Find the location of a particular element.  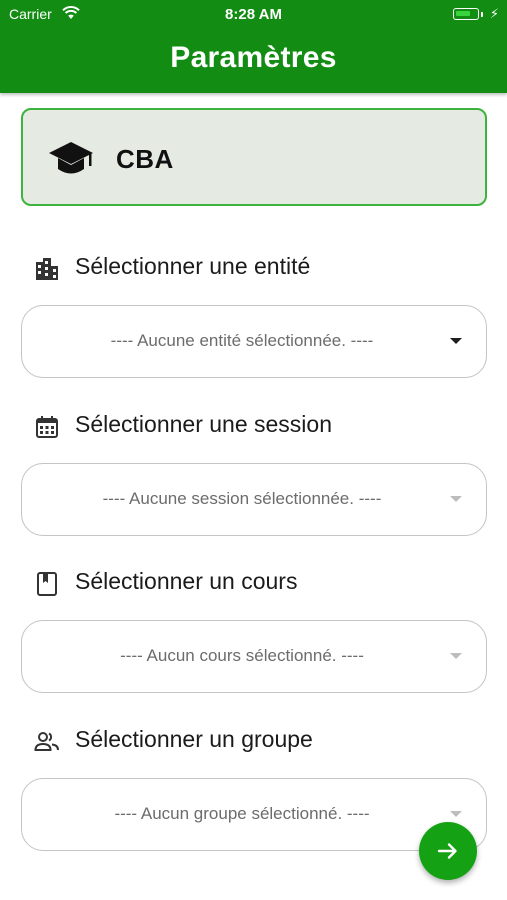

course-label: Sélectionner un cours is located at coordinates (186, 581).